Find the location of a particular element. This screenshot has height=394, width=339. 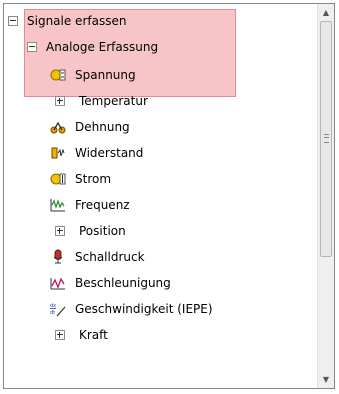

tree-item-label: Spannung is located at coordinates (105, 75).